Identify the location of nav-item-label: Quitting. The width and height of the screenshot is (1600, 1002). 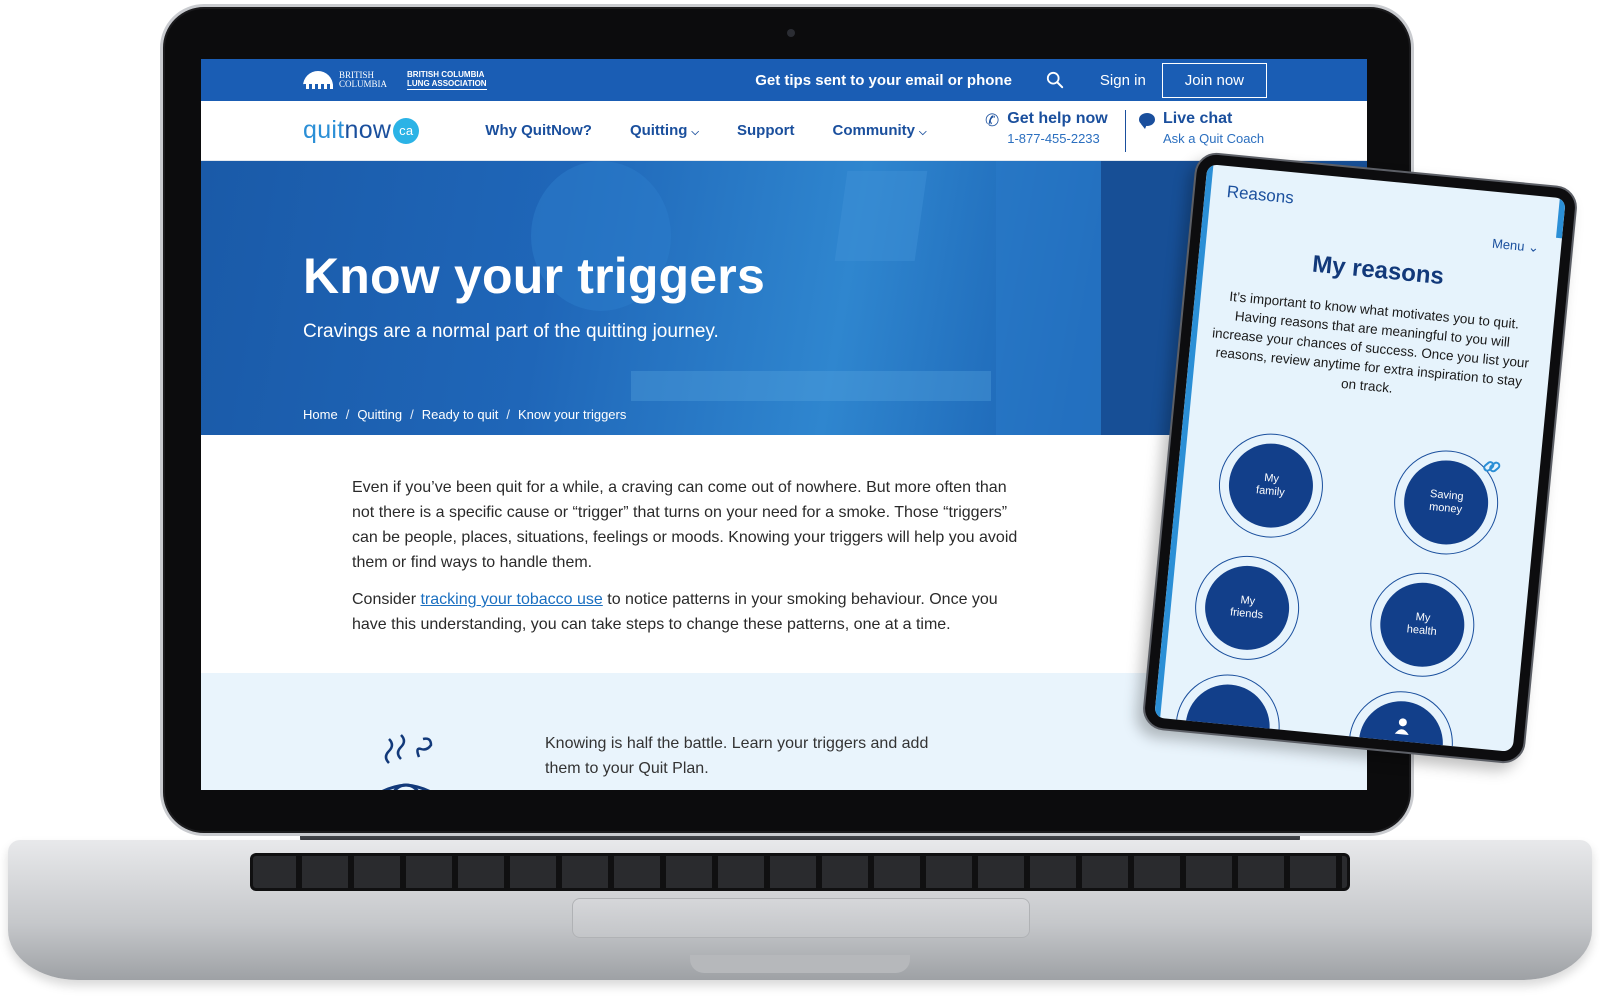
(658, 130).